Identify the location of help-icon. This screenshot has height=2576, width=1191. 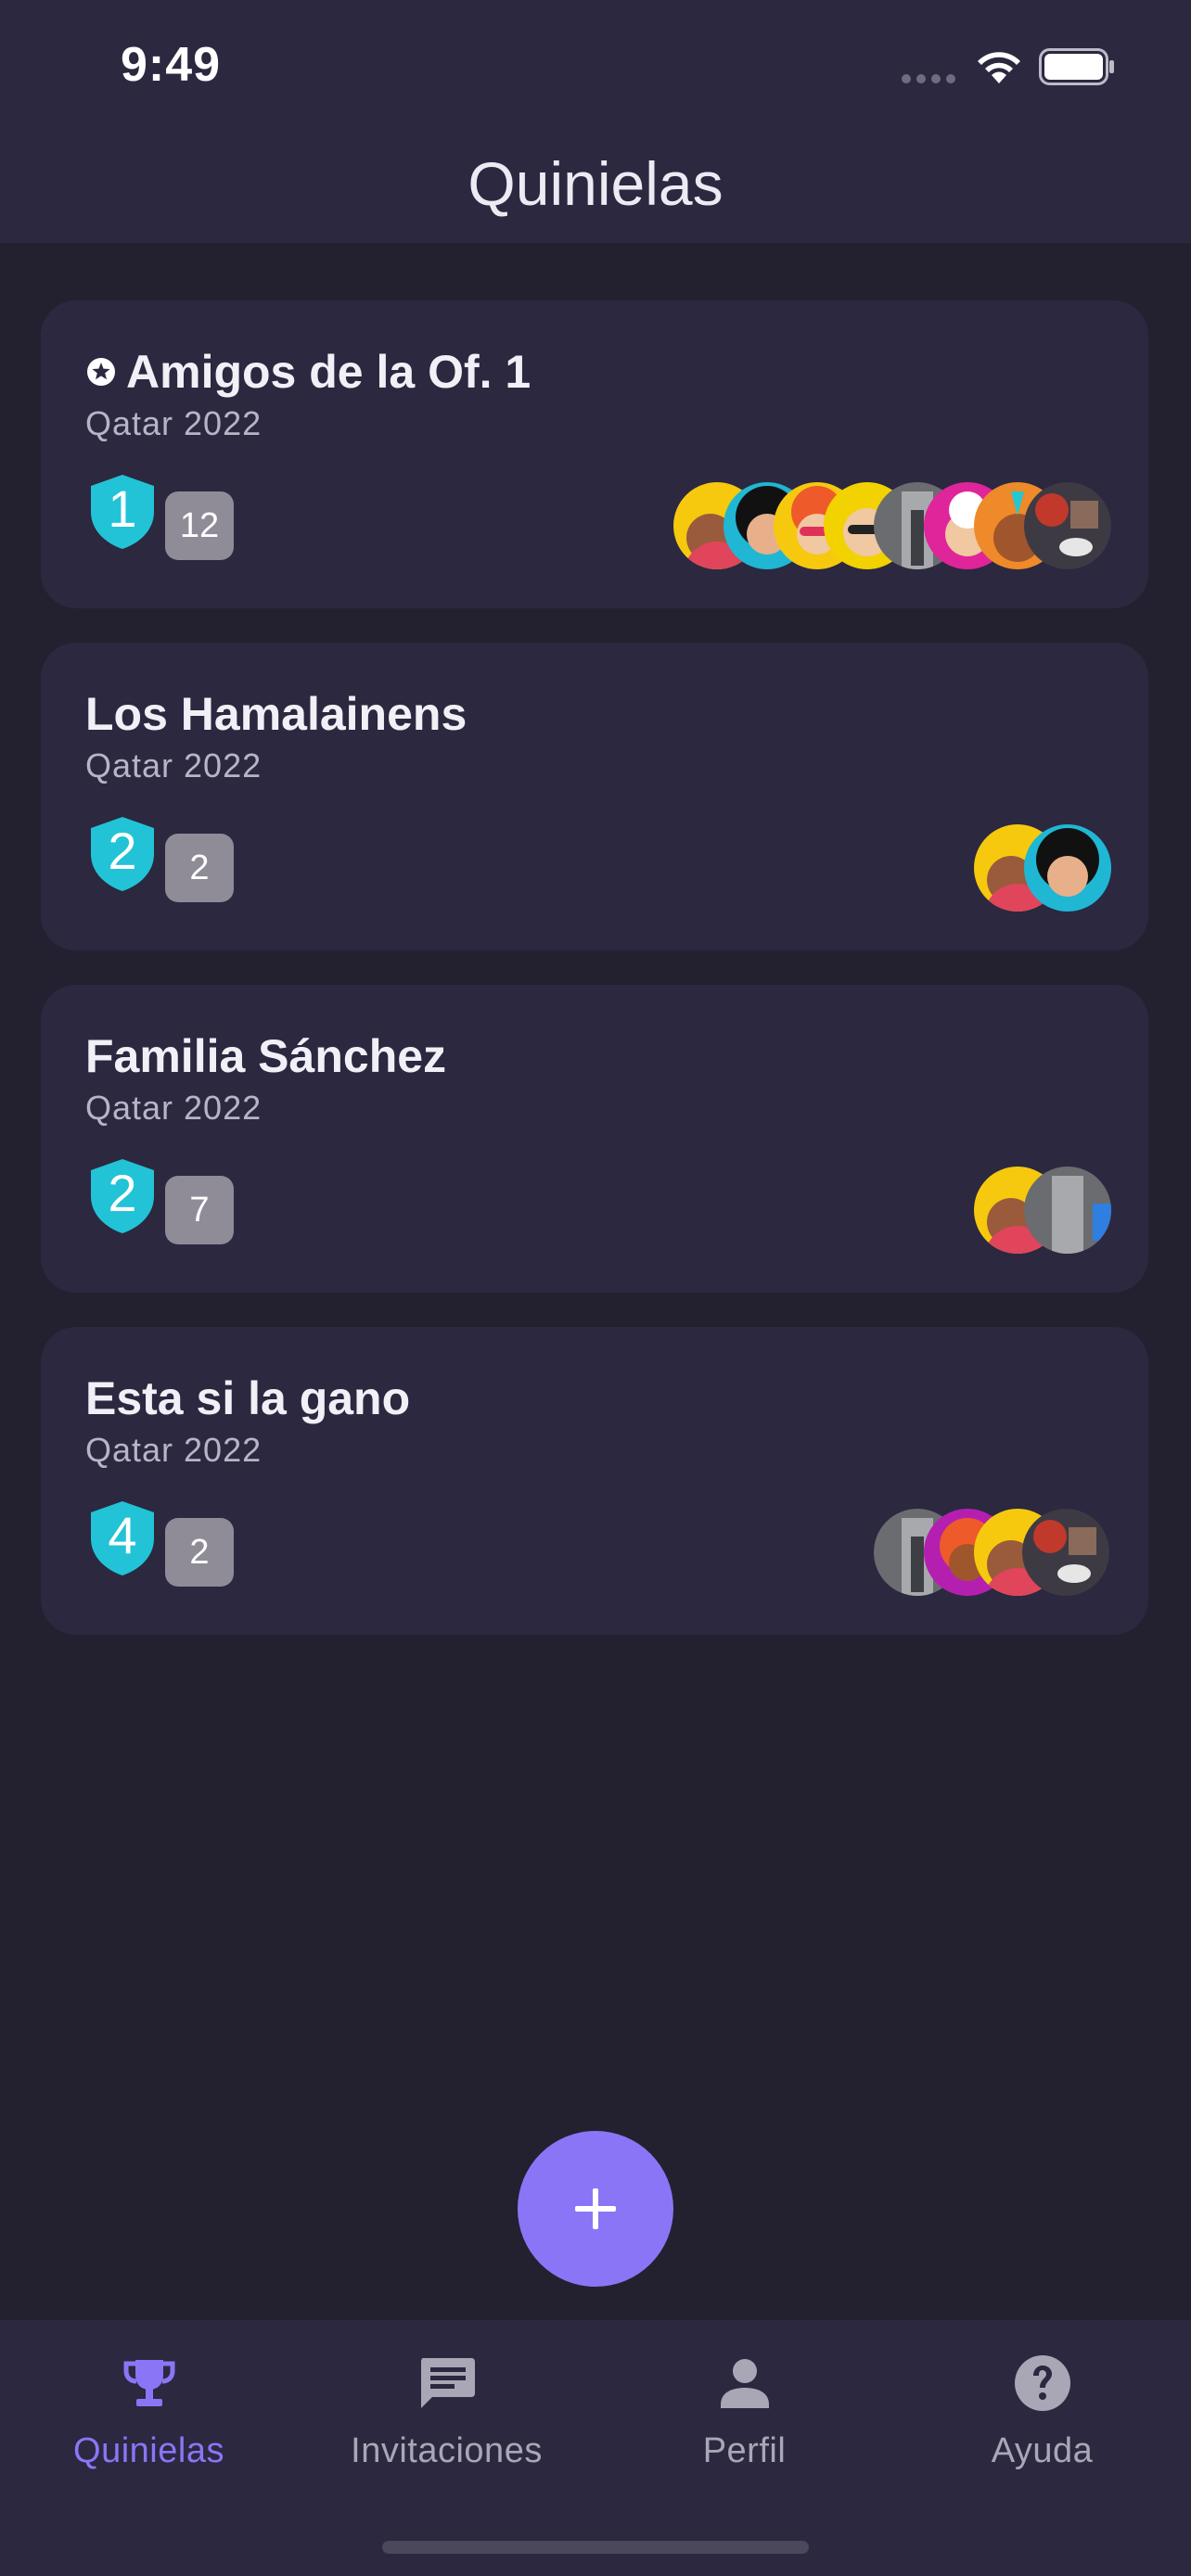
(1042, 2383).